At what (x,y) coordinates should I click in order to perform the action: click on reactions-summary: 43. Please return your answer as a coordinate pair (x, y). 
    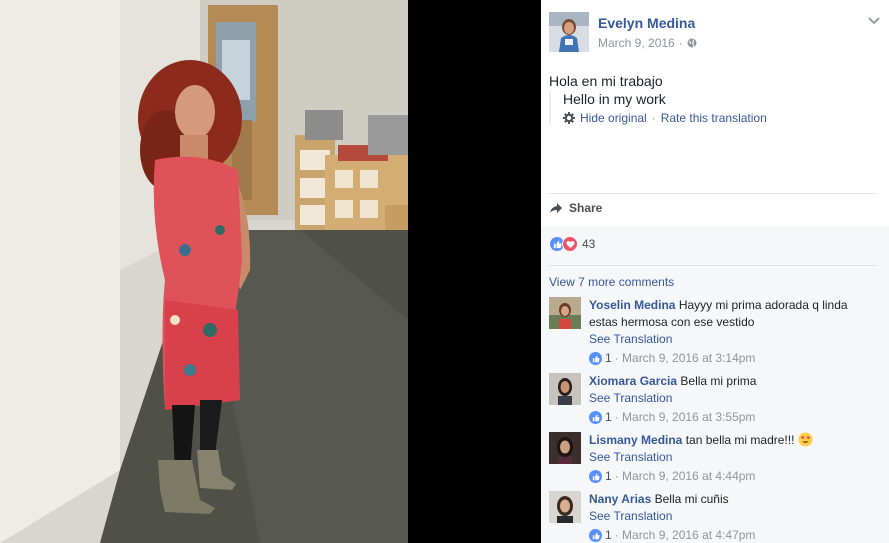
    Looking at the image, I should click on (572, 244).